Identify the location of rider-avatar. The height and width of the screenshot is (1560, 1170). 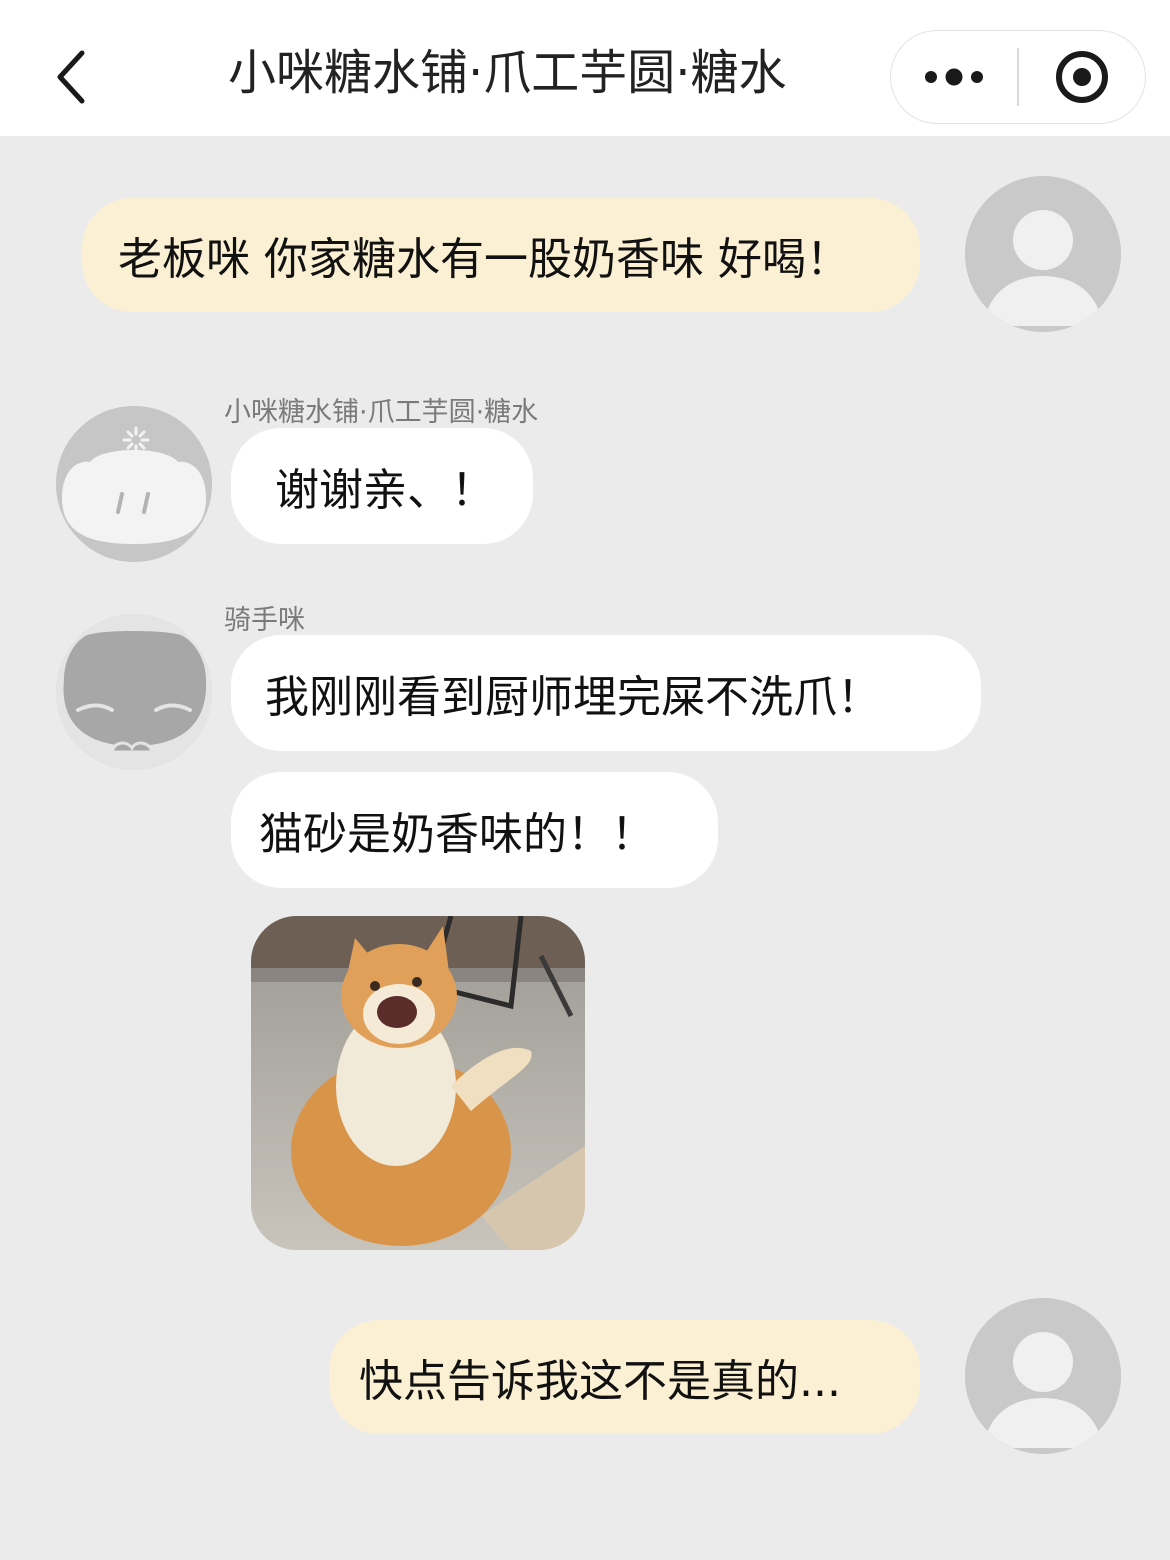
(134, 692).